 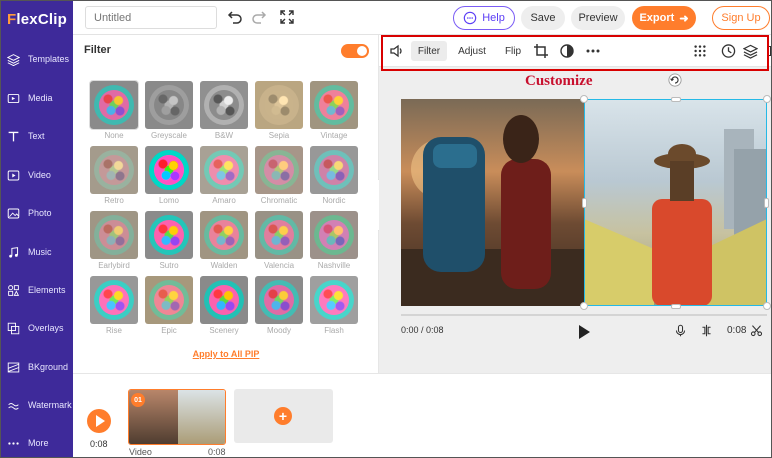 What do you see at coordinates (37, 405) in the screenshot?
I see `sidebar-item-watermark: Watermark` at bounding box center [37, 405].